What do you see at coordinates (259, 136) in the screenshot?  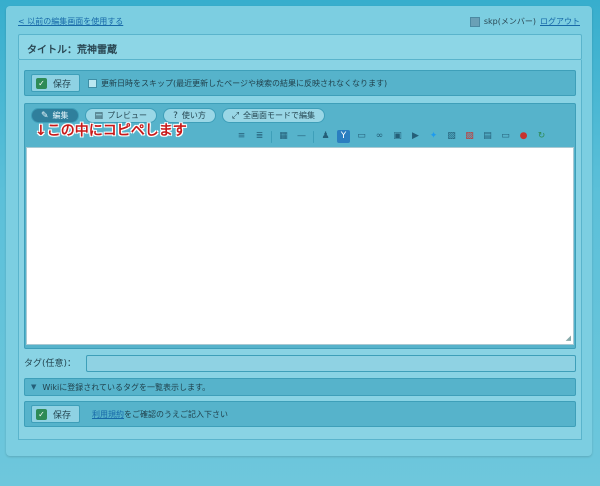 I see `align-right-icon: ≣` at bounding box center [259, 136].